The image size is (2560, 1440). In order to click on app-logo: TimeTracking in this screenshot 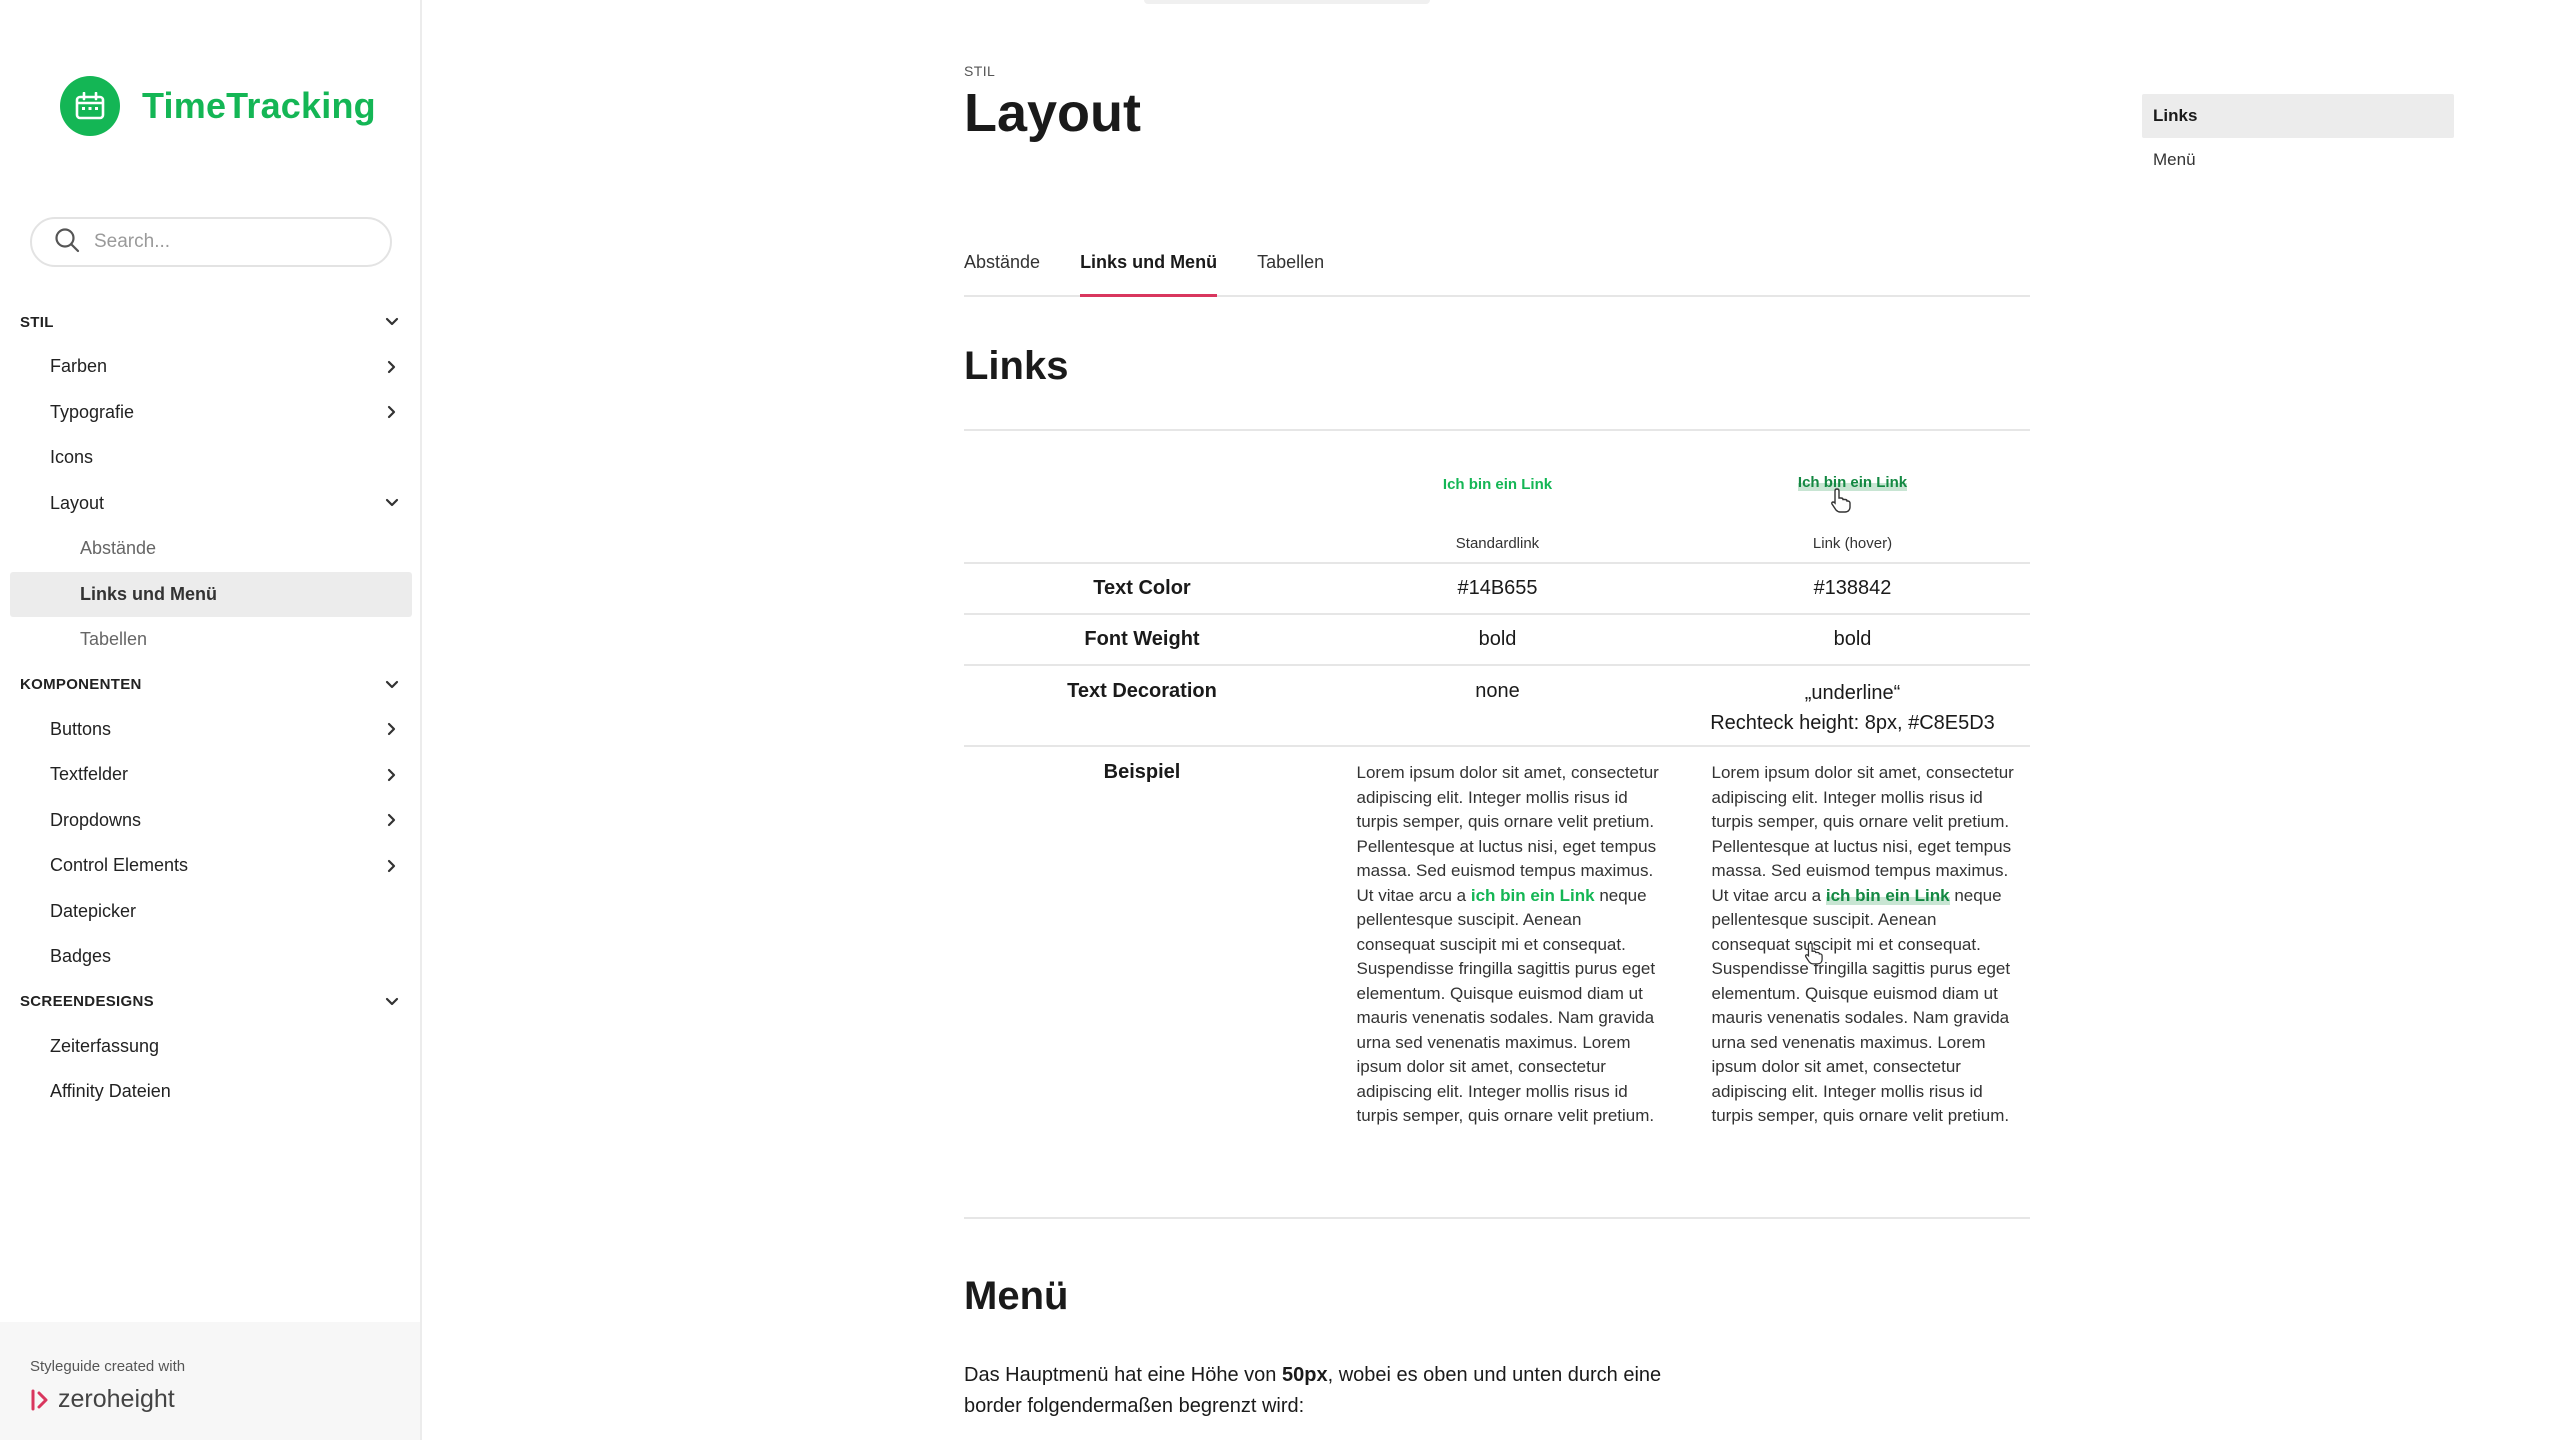, I will do `click(218, 106)`.